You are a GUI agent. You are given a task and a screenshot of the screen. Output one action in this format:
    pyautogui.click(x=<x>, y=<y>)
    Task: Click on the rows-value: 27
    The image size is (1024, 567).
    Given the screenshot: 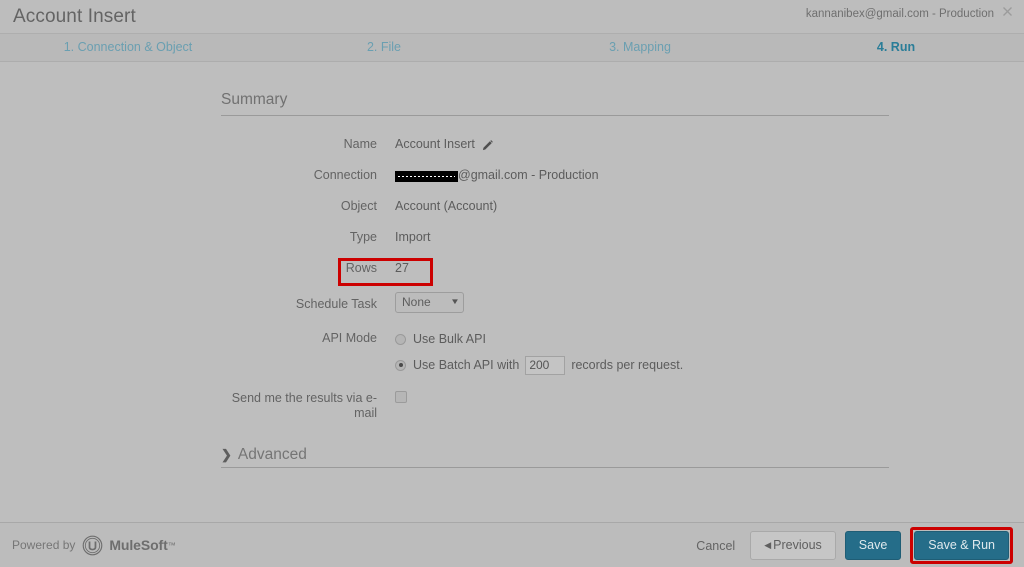 What is the action you would take?
    pyautogui.click(x=402, y=267)
    